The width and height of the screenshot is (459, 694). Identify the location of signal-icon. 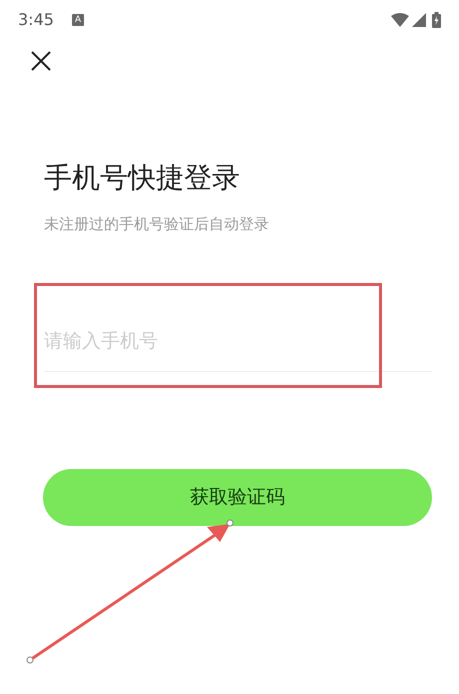
(419, 20).